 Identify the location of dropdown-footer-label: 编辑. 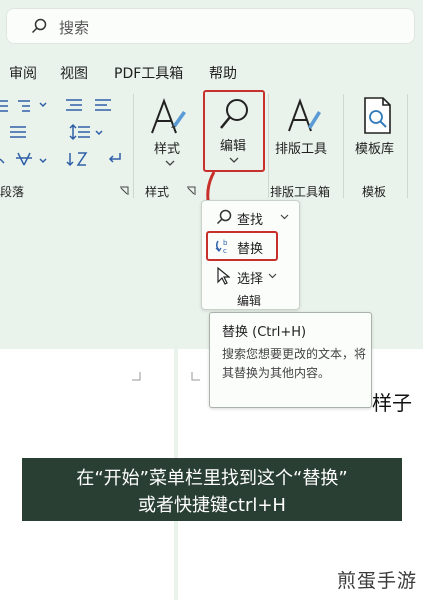
(249, 301).